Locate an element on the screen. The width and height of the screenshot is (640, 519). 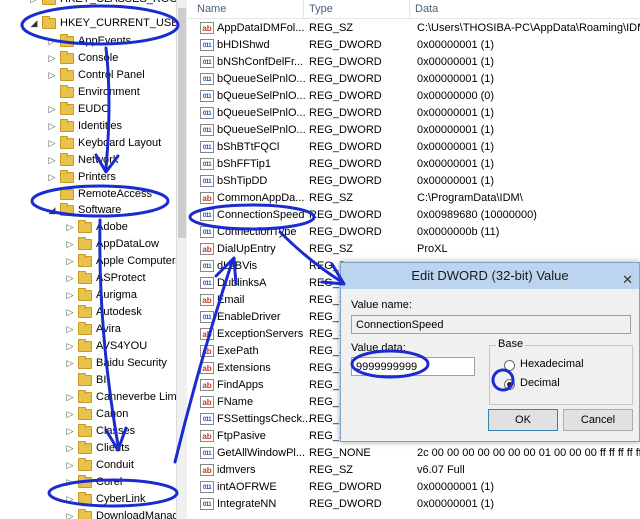
value-row: ab DialUpEntry REG_SZ ProXL is located at coordinates (413, 249).